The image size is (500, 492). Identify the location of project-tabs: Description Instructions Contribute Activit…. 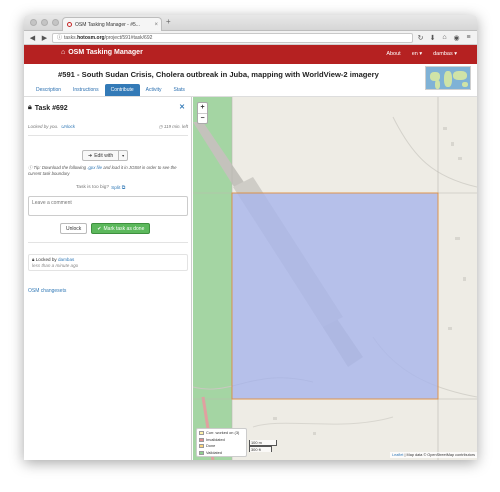
(250, 90).